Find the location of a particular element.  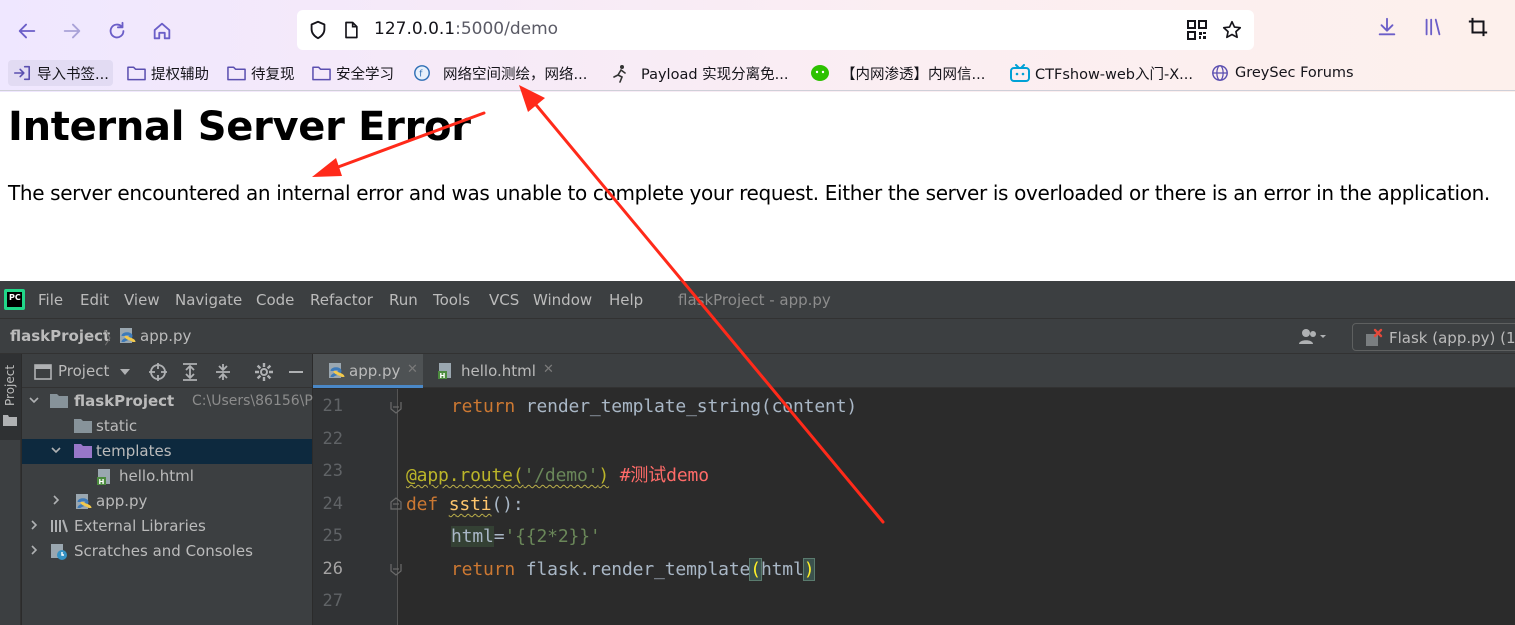

code-string: '/demo' is located at coordinates (561, 475).